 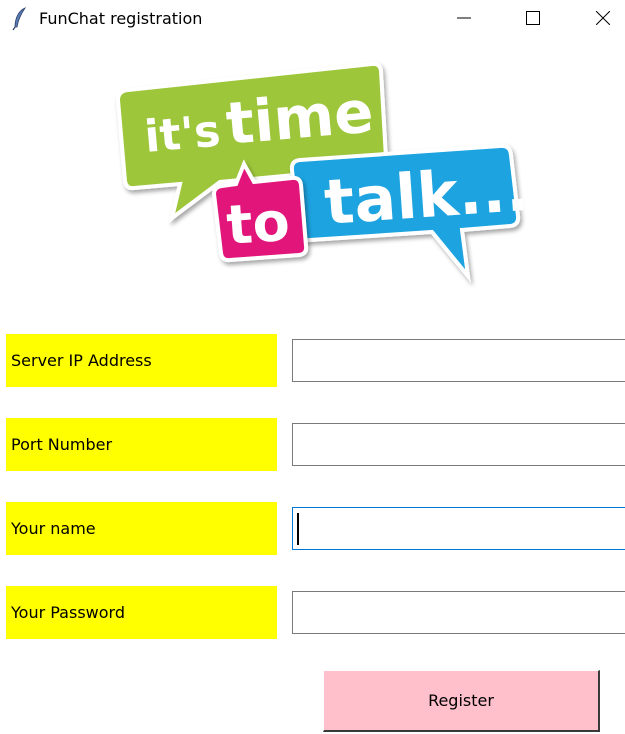 What do you see at coordinates (141, 444) in the screenshot?
I see `port-number-label-box: Port Number` at bounding box center [141, 444].